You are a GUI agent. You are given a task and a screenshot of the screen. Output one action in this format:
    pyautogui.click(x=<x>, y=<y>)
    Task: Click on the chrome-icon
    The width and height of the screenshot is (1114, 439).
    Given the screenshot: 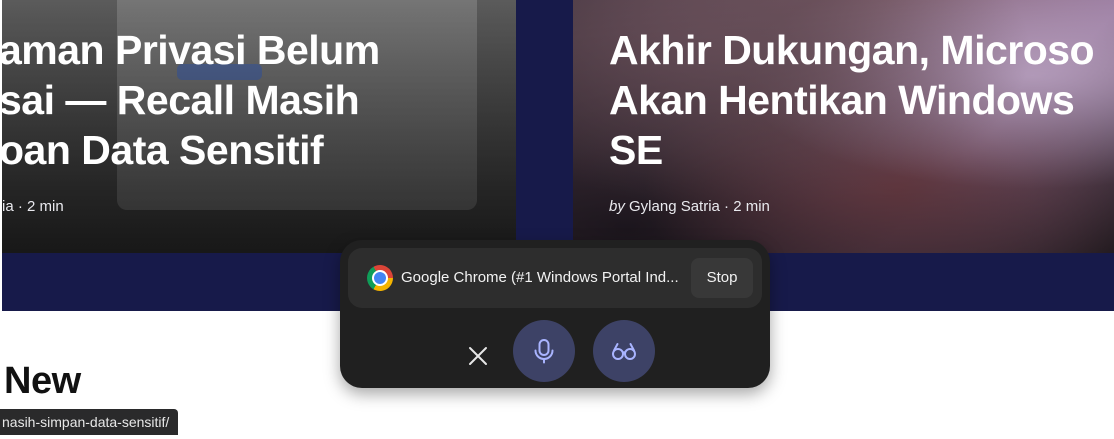 What is the action you would take?
    pyautogui.click(x=380, y=278)
    